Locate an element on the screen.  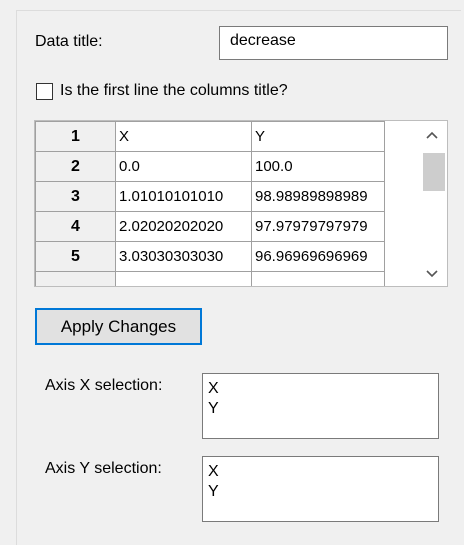
table-row: 4 2.02020202020 97.97979797979 is located at coordinates (210, 226).